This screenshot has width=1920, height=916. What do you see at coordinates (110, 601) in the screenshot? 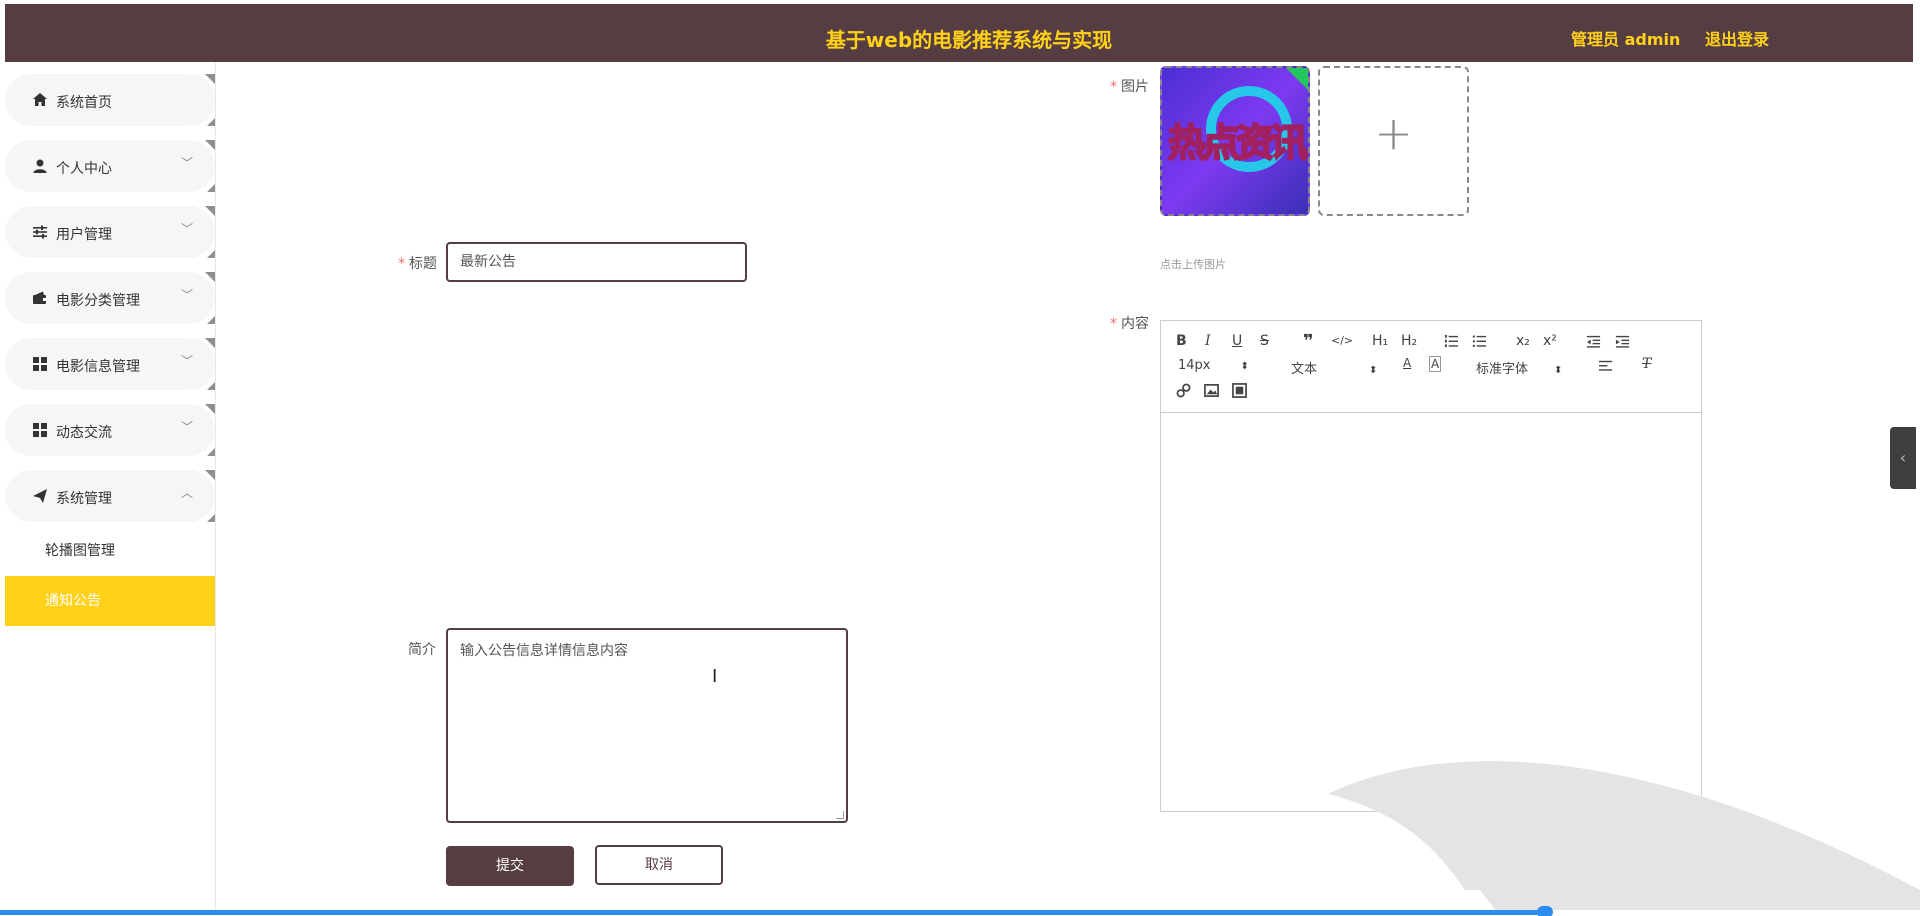
I see `sidebar-subitem-notice: 通知公告` at bounding box center [110, 601].